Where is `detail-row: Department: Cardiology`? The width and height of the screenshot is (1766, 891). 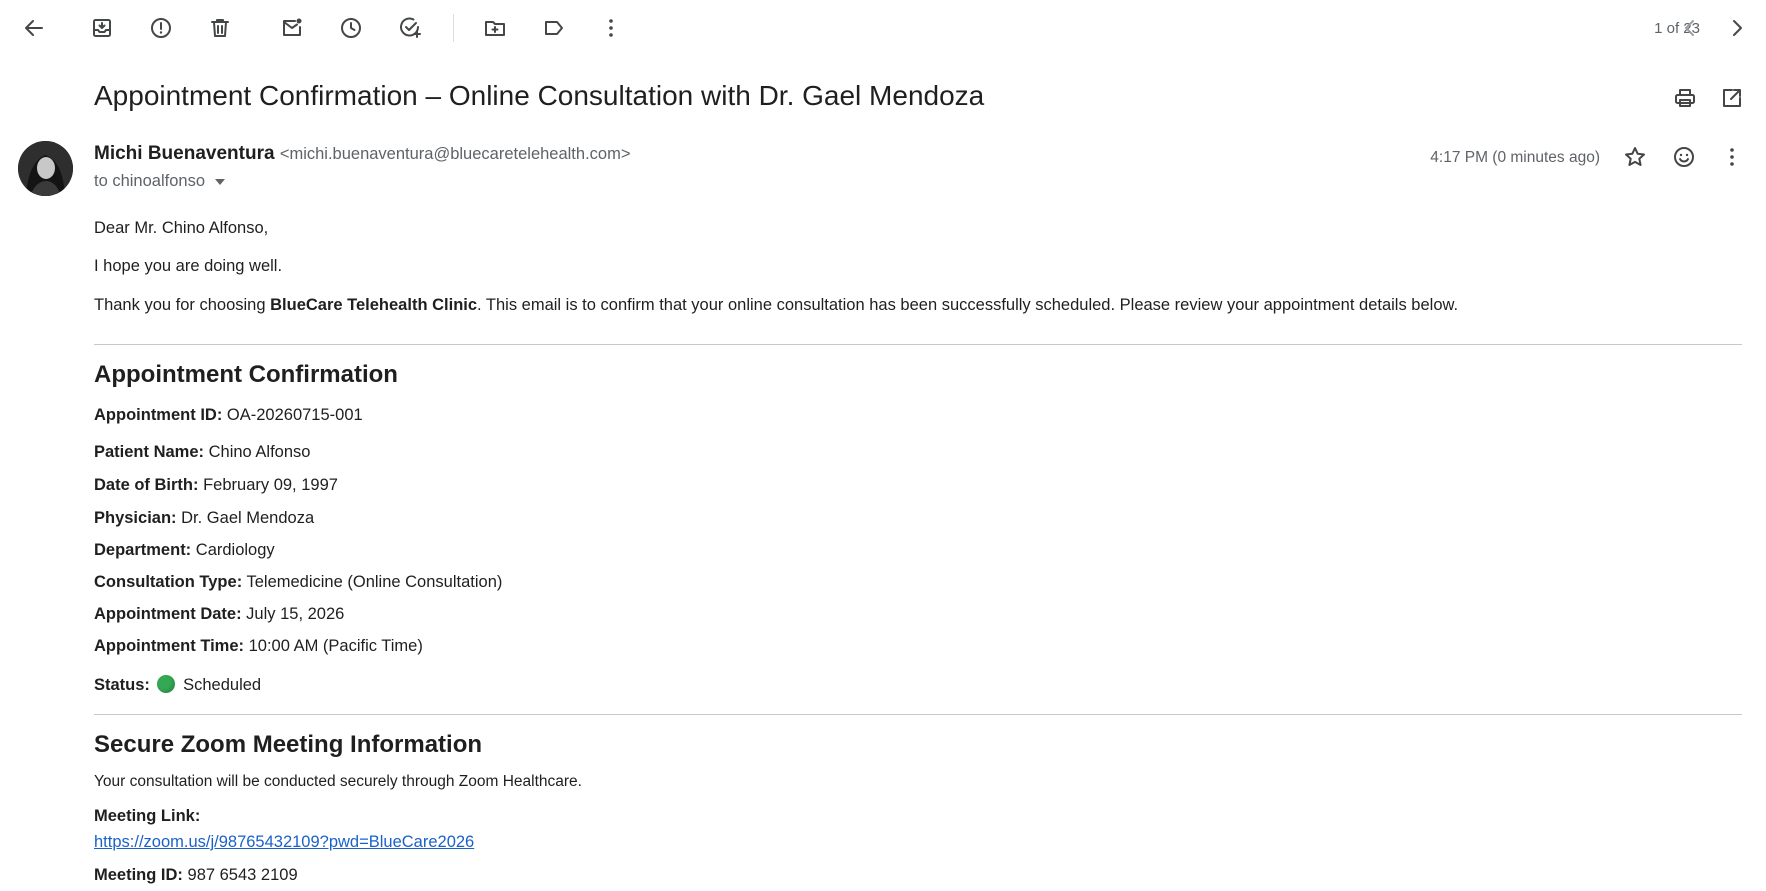 detail-row: Department: Cardiology is located at coordinates (184, 550).